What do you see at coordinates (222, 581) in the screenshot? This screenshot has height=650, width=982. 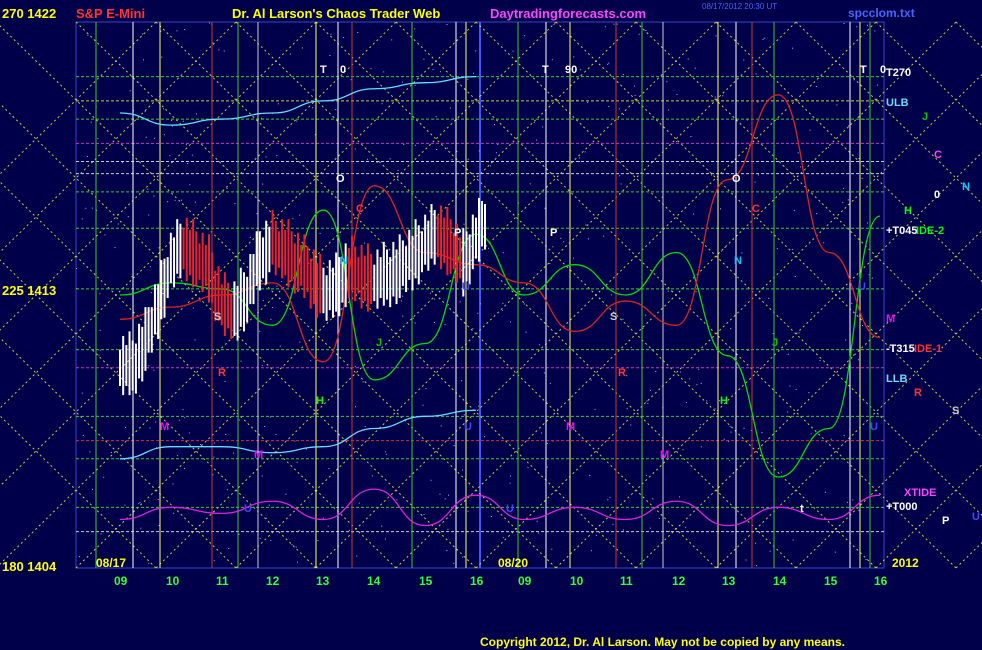 I see `hour-label: 11` at bounding box center [222, 581].